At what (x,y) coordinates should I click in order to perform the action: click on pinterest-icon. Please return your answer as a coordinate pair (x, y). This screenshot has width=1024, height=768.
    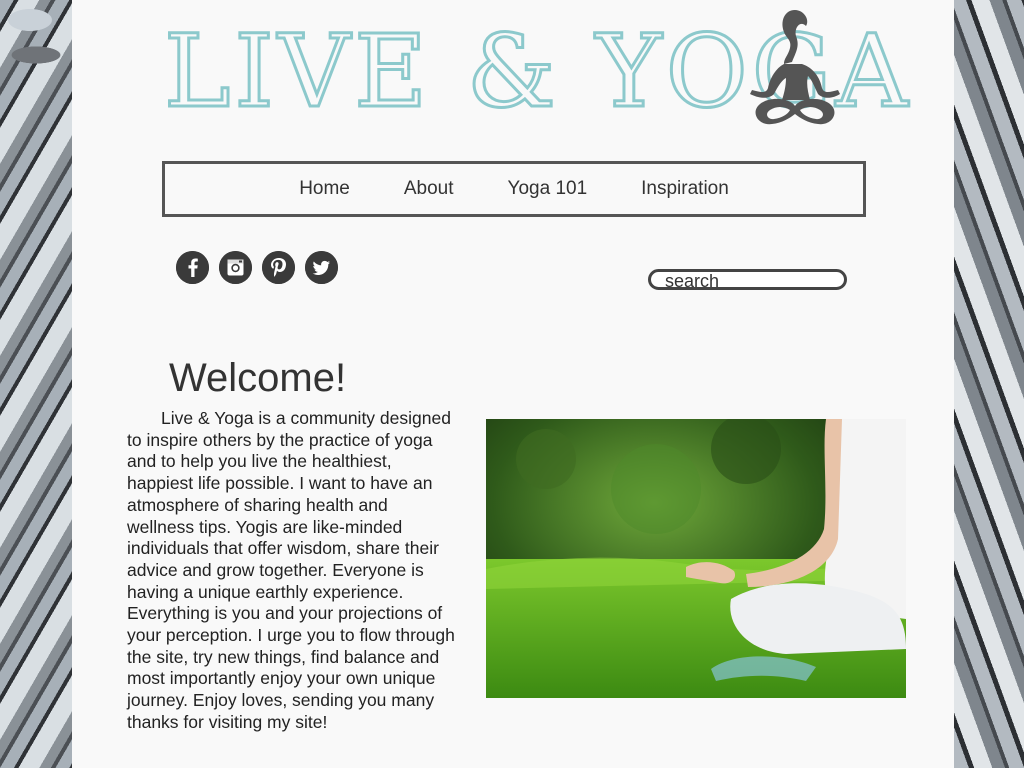
    Looking at the image, I should click on (278, 267).